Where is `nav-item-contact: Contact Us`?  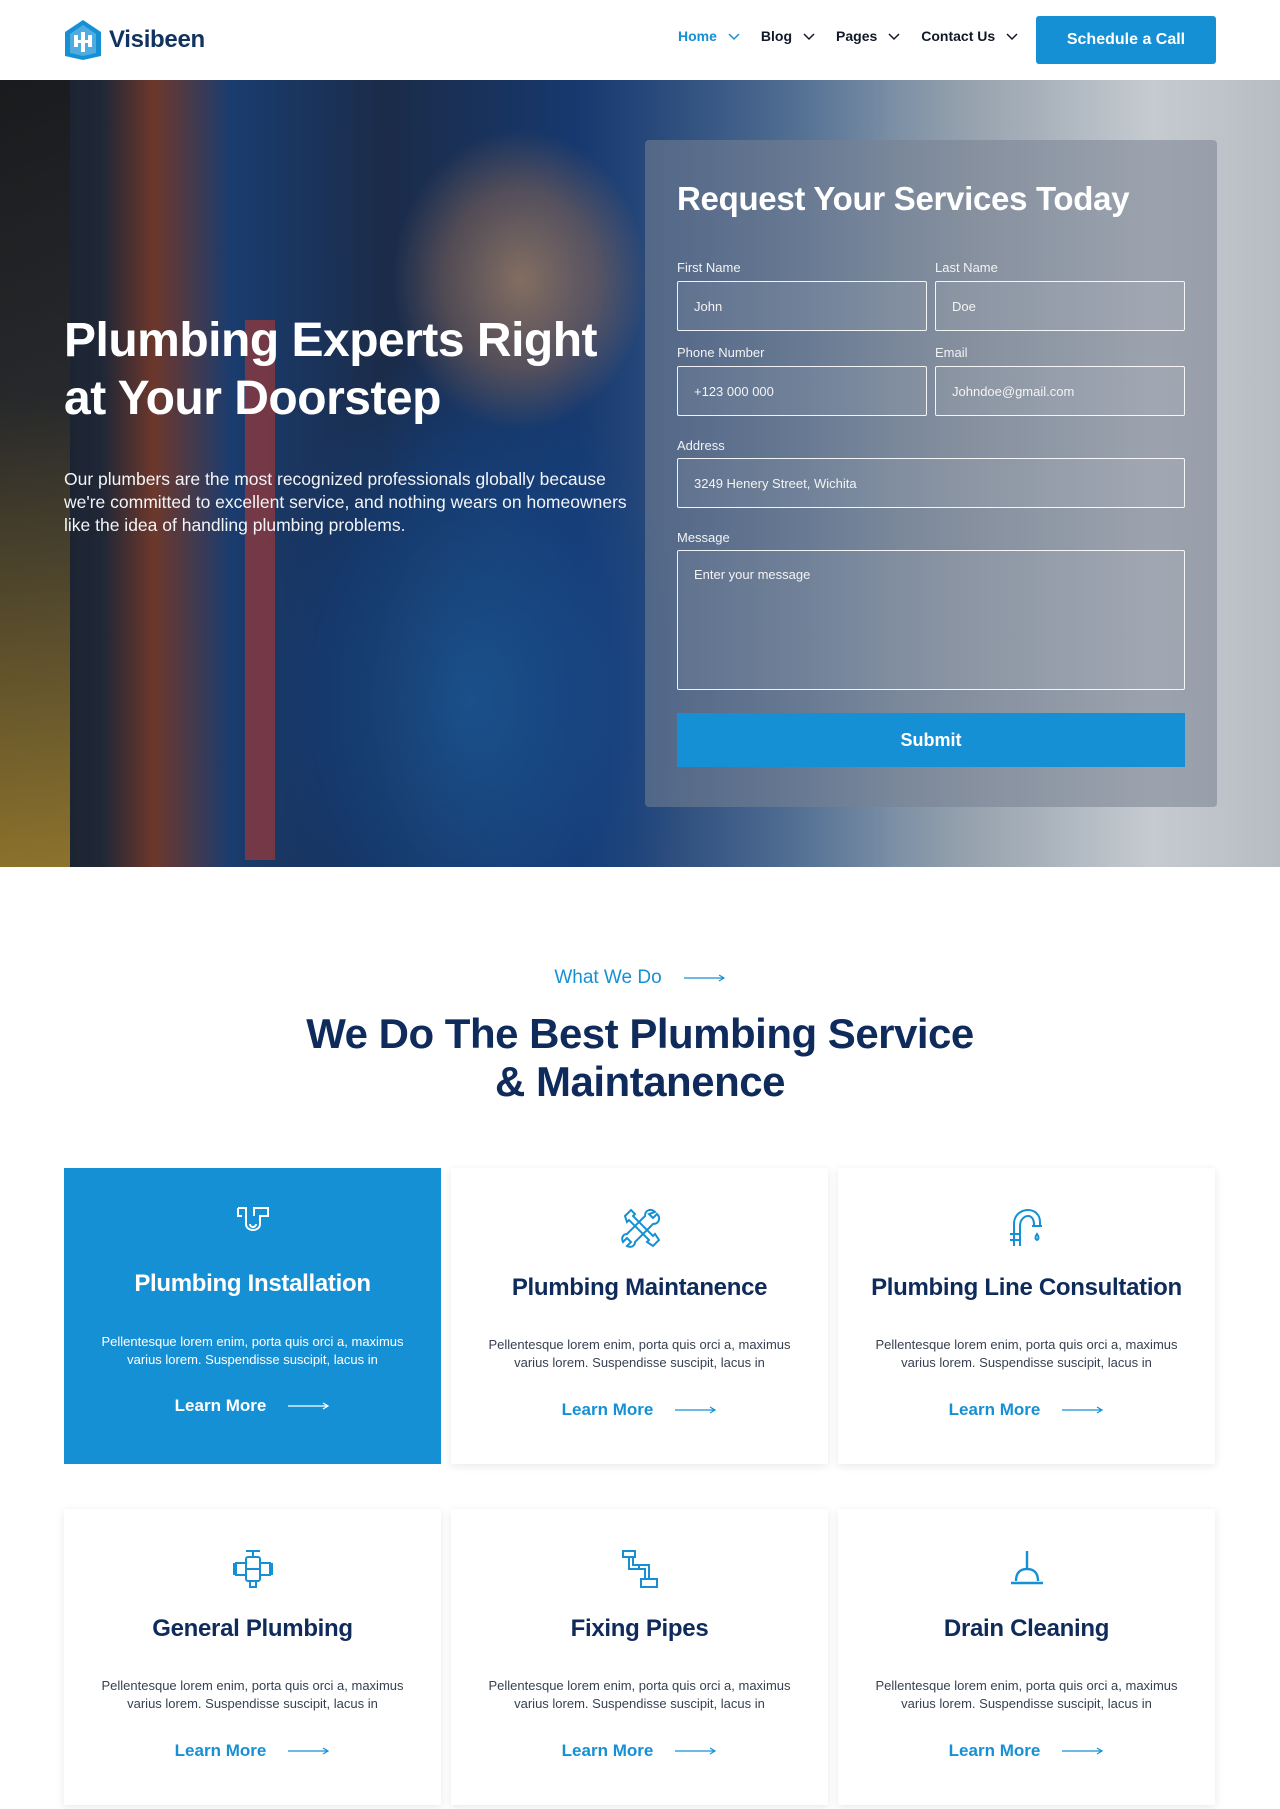 nav-item-contact: Contact Us is located at coordinates (970, 36).